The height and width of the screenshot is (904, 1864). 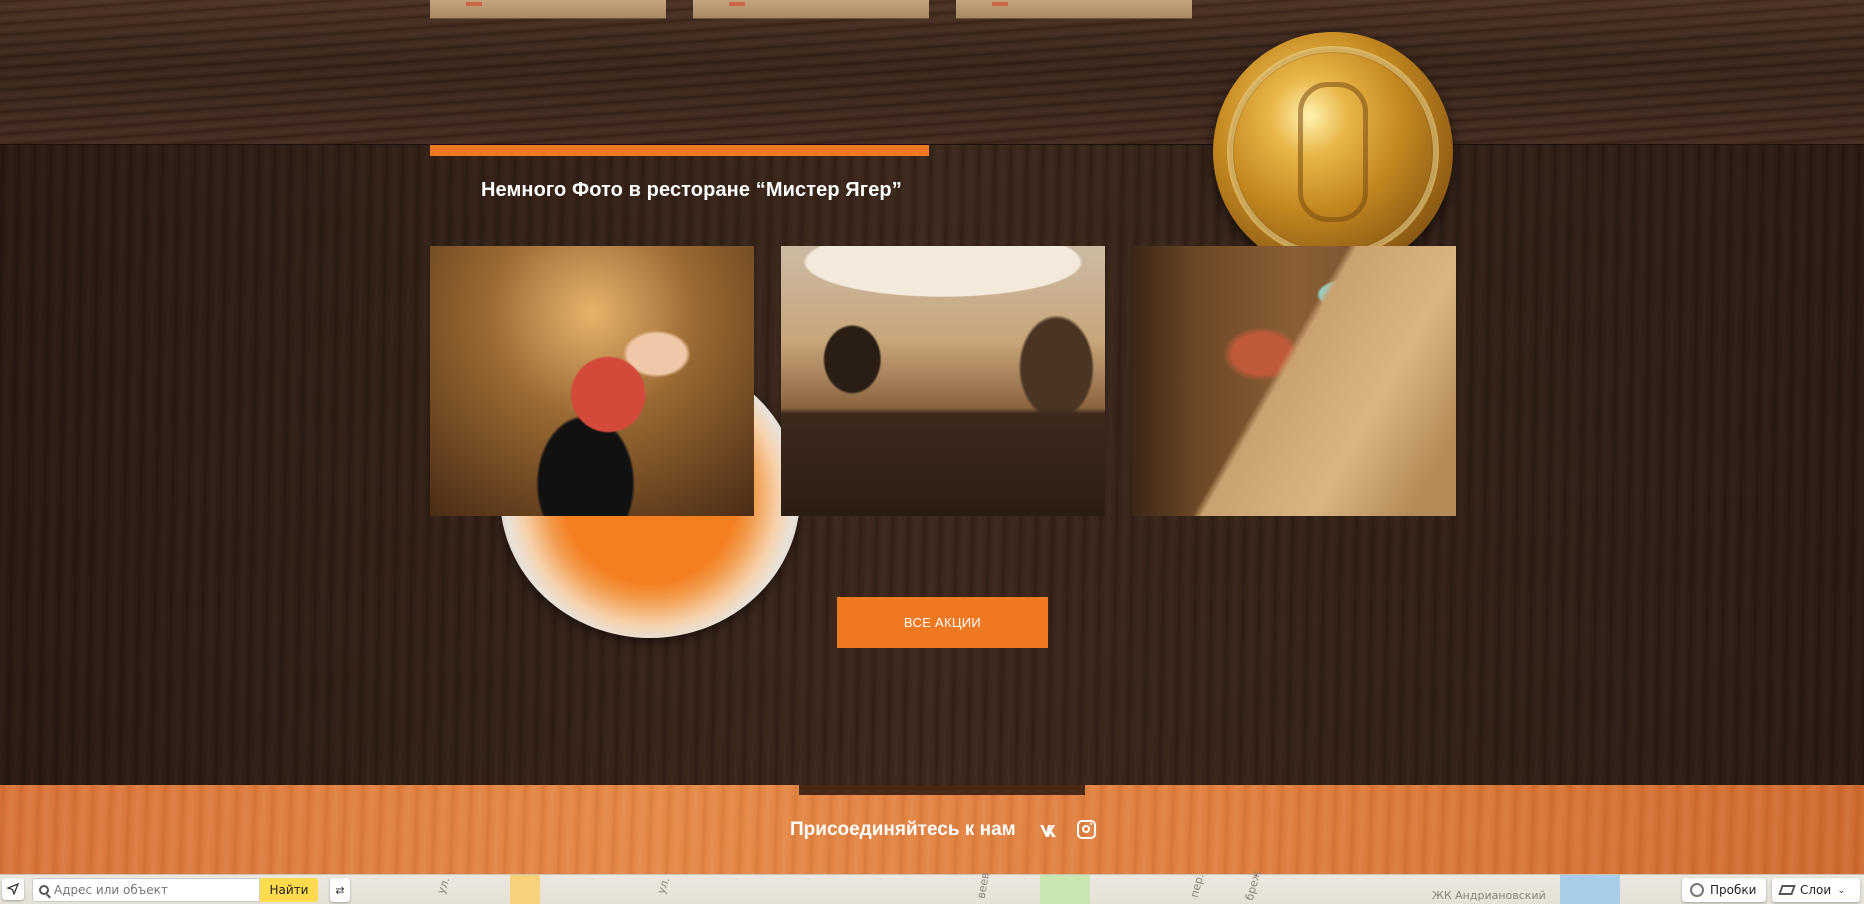 I want to click on vk-icon, so click(x=1050, y=831).